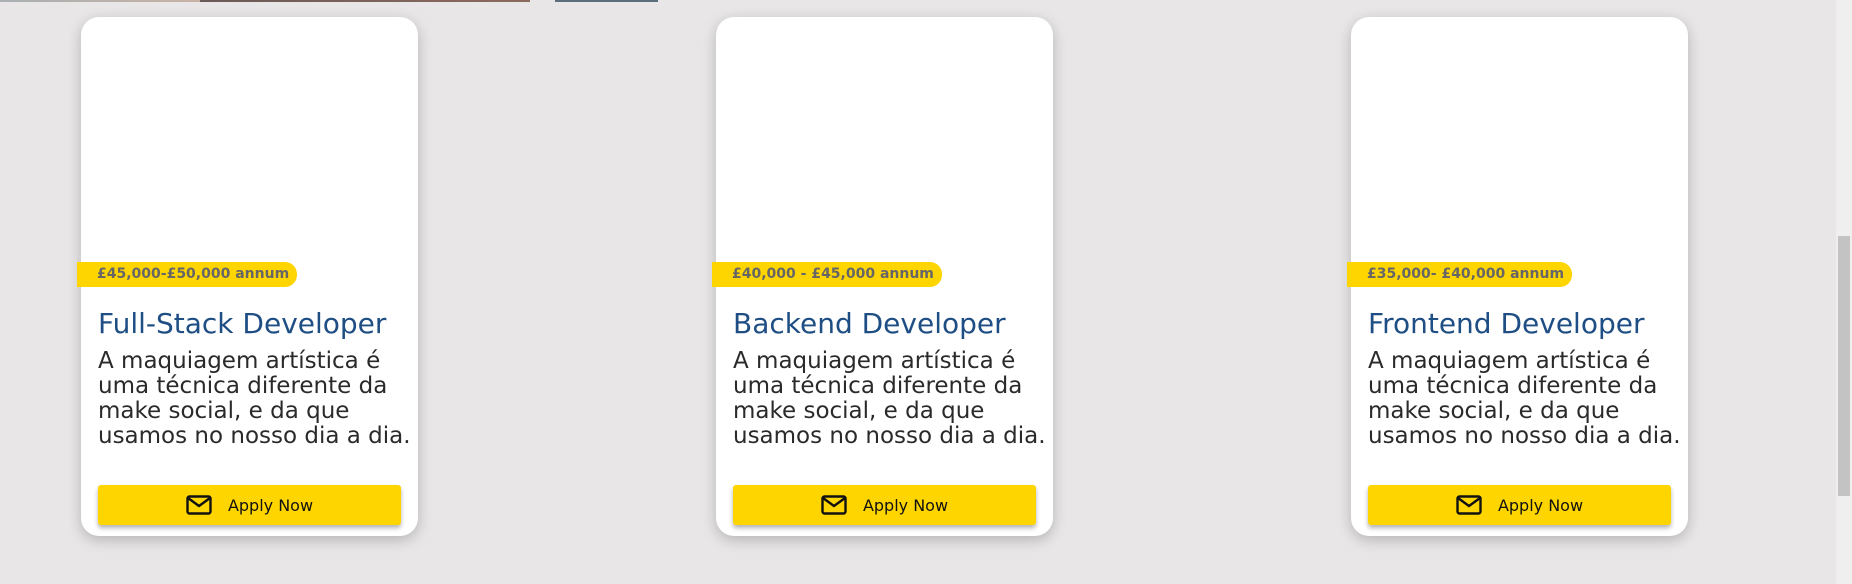  I want to click on vertical-scrollbar, so click(1844, 292).